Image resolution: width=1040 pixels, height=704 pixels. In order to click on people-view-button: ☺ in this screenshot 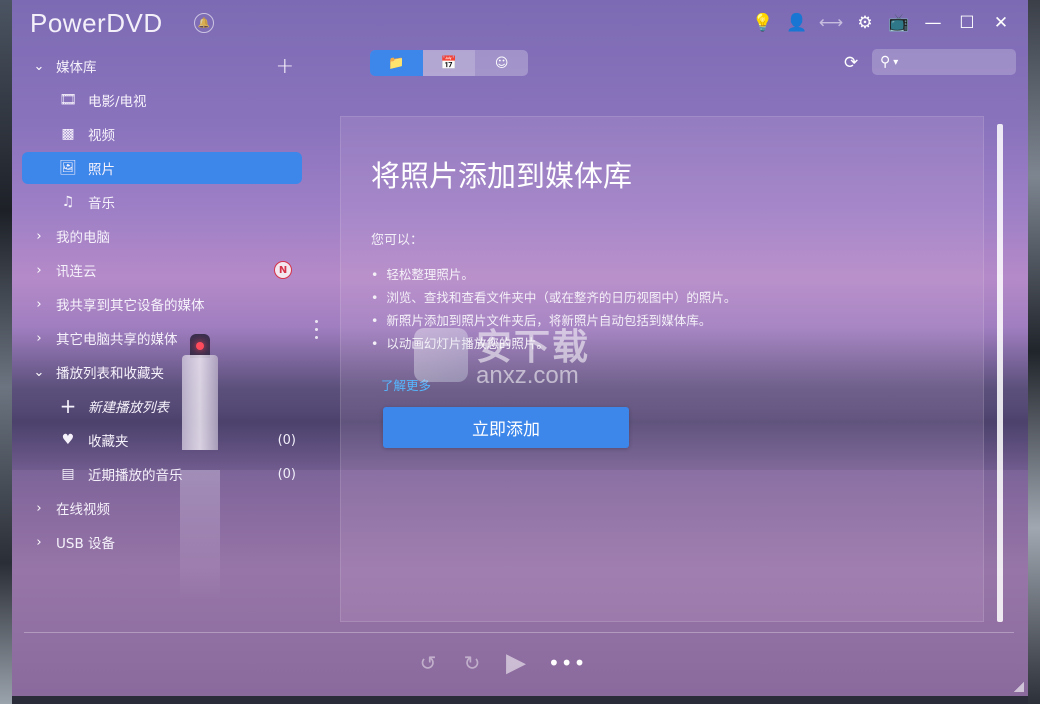, I will do `click(501, 63)`.